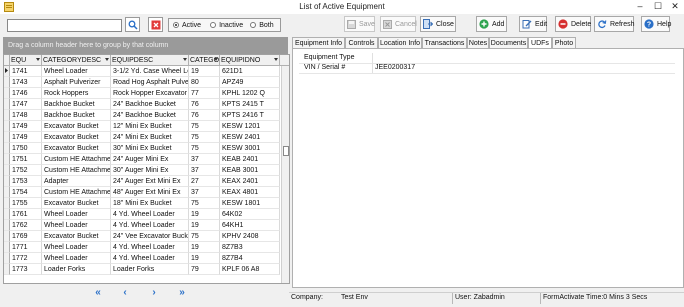 This screenshot has width=684, height=307. I want to click on grid-cell: 24" Auger Mini Ex, so click(150, 159).